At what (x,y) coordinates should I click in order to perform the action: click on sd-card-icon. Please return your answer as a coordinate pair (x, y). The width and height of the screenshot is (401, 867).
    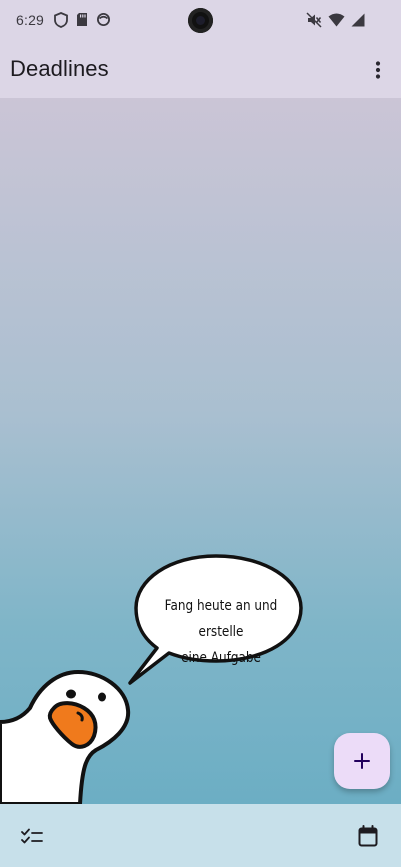
    Looking at the image, I should click on (82, 19).